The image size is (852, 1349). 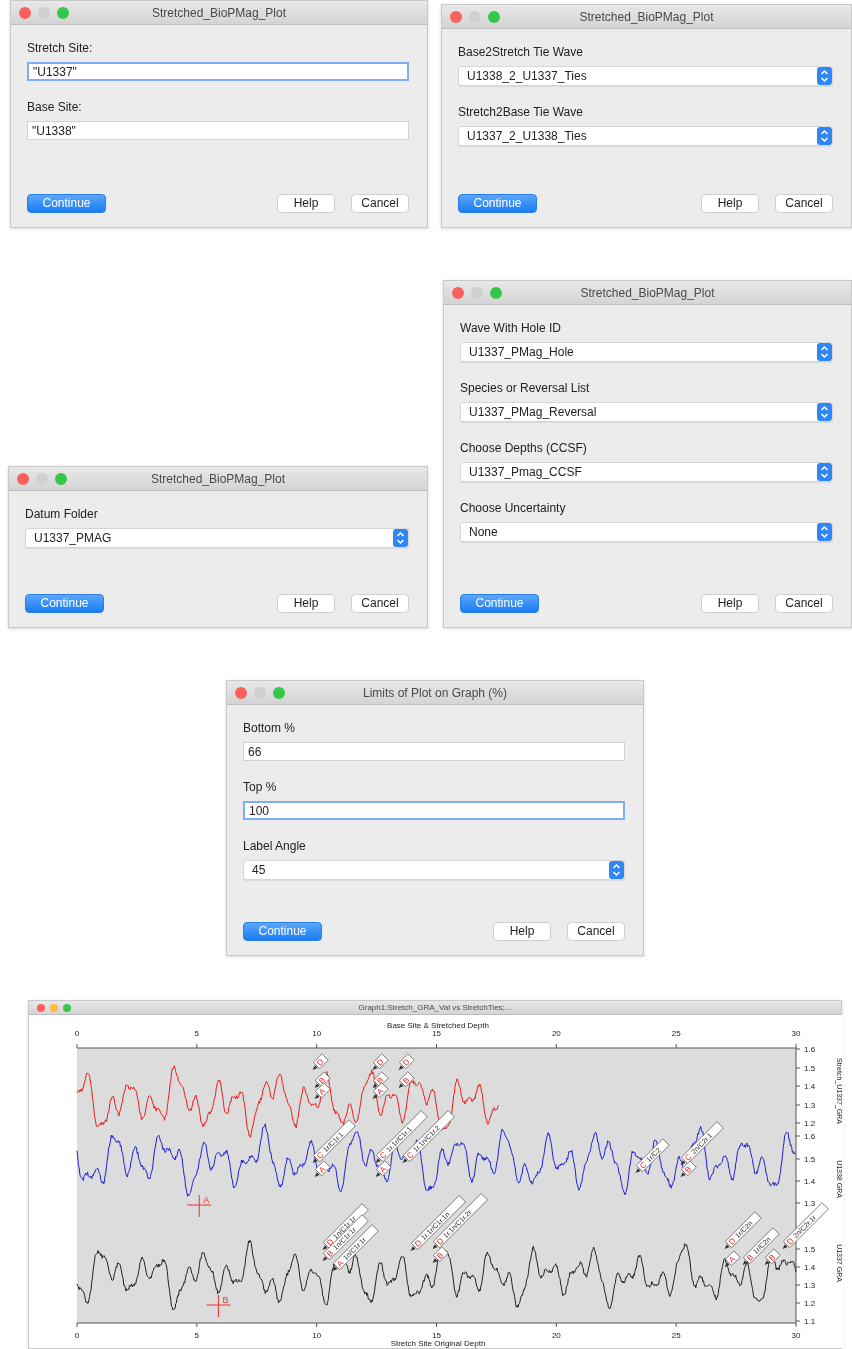 What do you see at coordinates (438, 1343) in the screenshot?
I see `axis-title: Stretch Site Original Depth` at bounding box center [438, 1343].